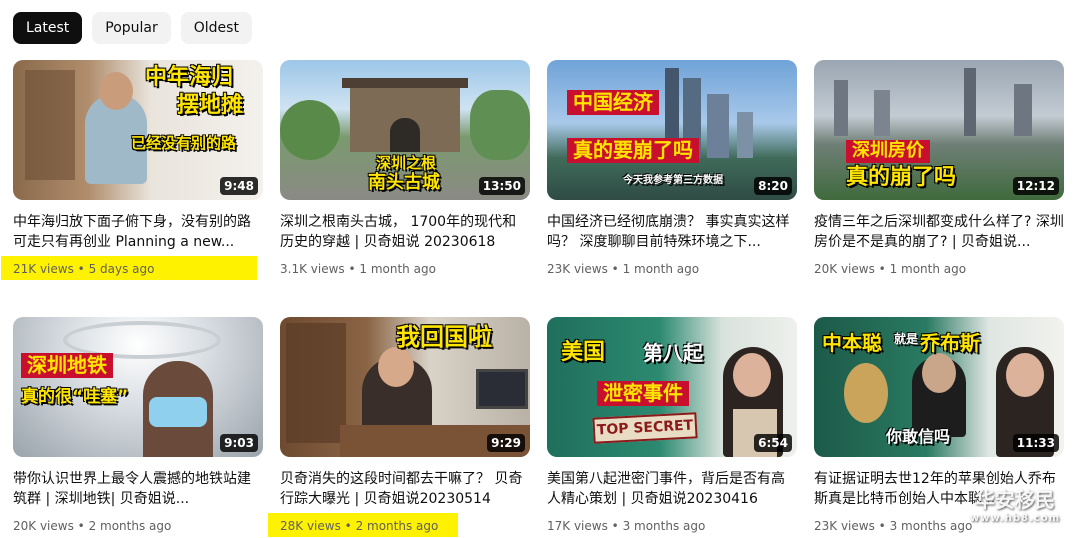  What do you see at coordinates (444, 337) in the screenshot?
I see `thumb-caption: 我回国啦` at bounding box center [444, 337].